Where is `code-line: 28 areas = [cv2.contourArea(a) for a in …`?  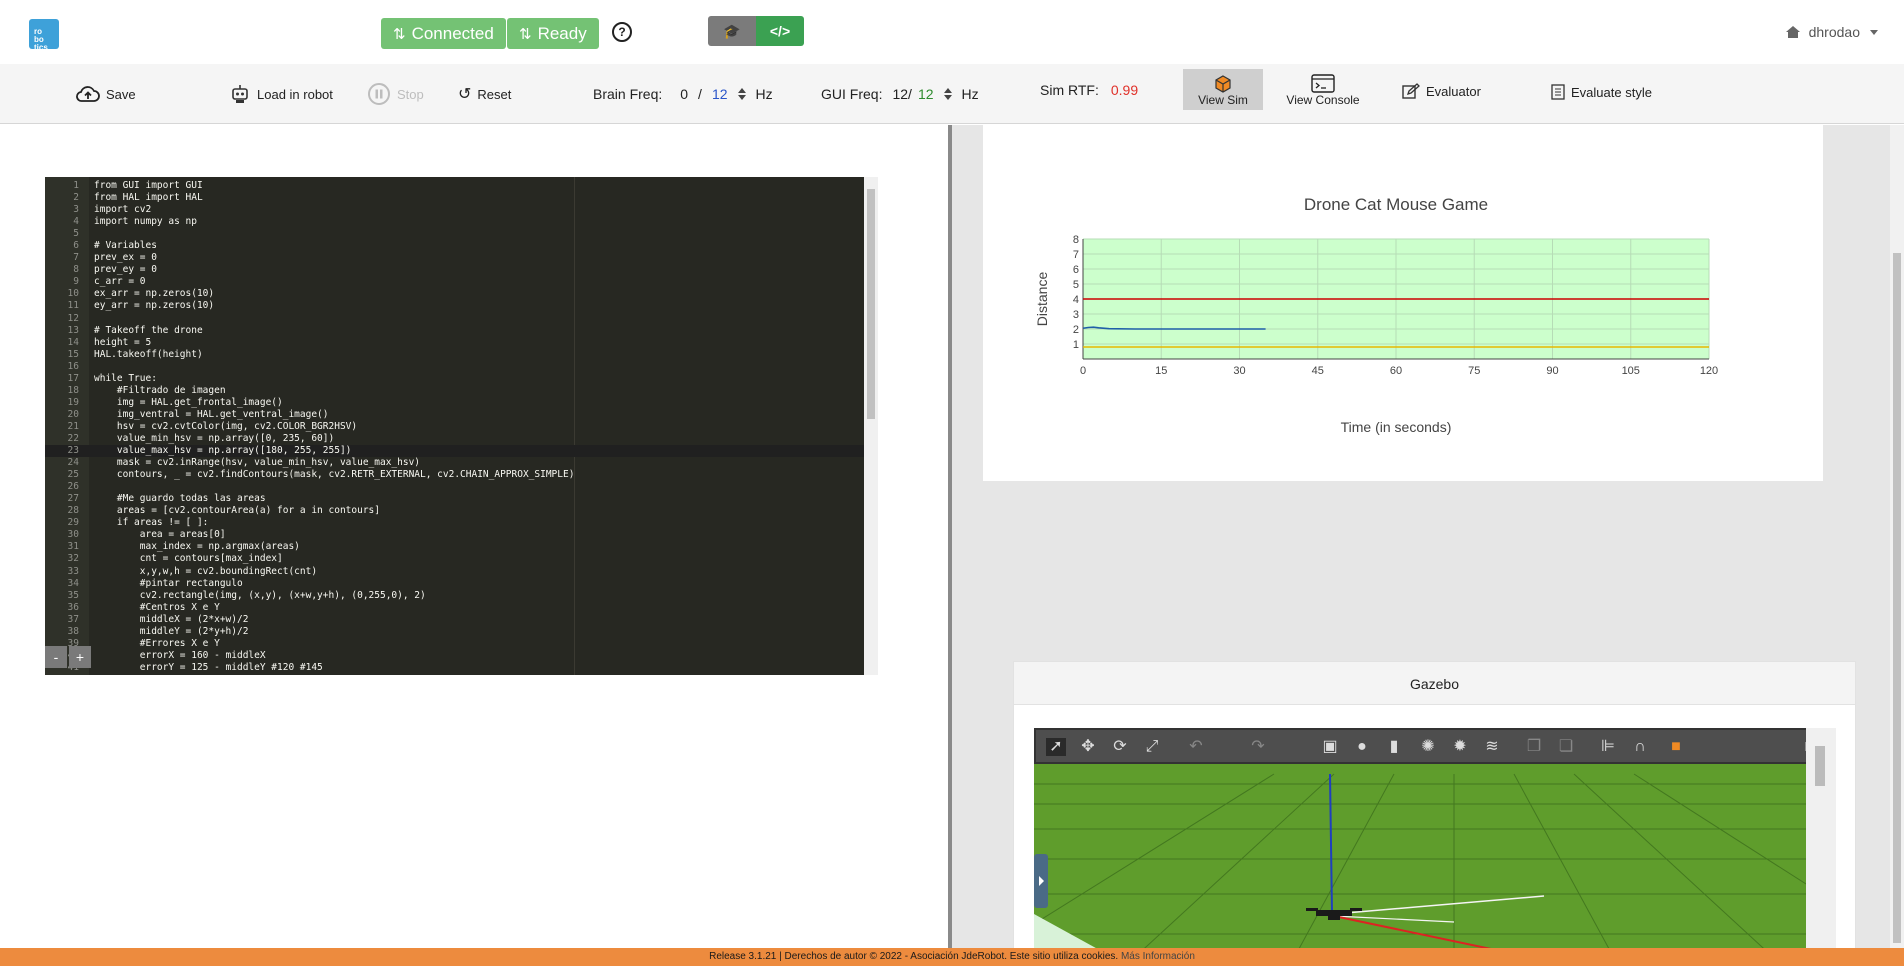
code-line: 28 areas = [cv2.contourArea(a) for a in … is located at coordinates (461, 511).